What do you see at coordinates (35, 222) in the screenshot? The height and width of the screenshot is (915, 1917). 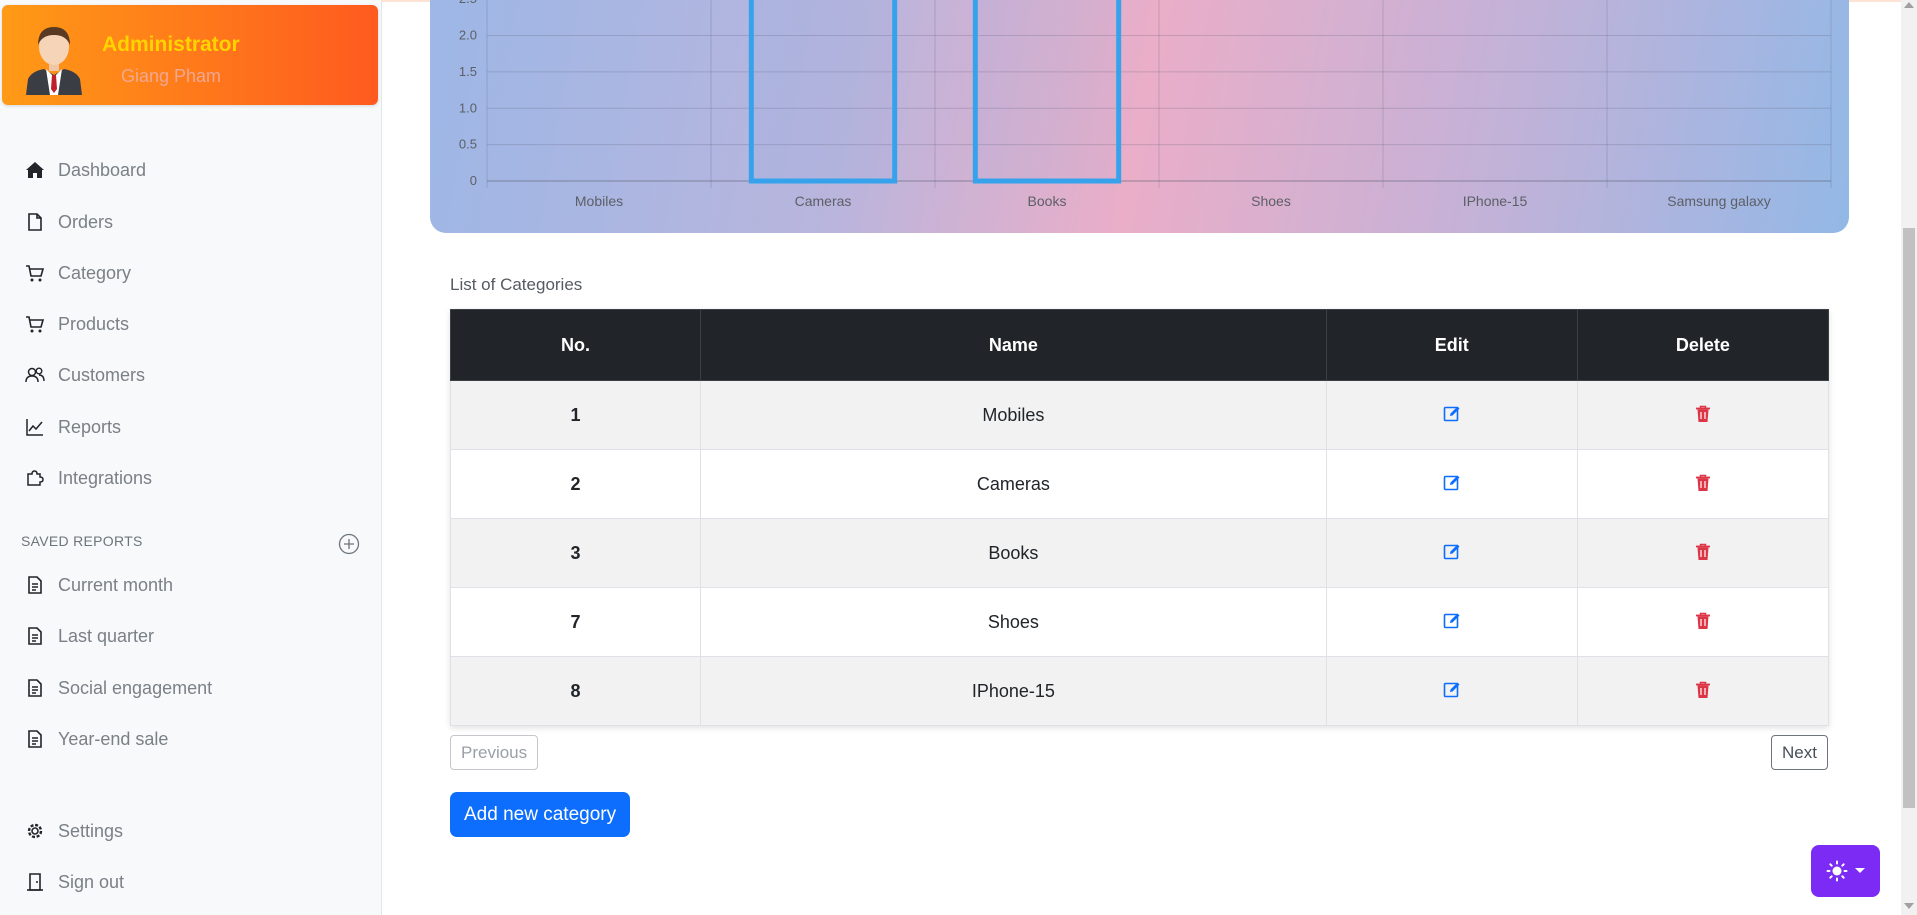 I see `file-icon` at bounding box center [35, 222].